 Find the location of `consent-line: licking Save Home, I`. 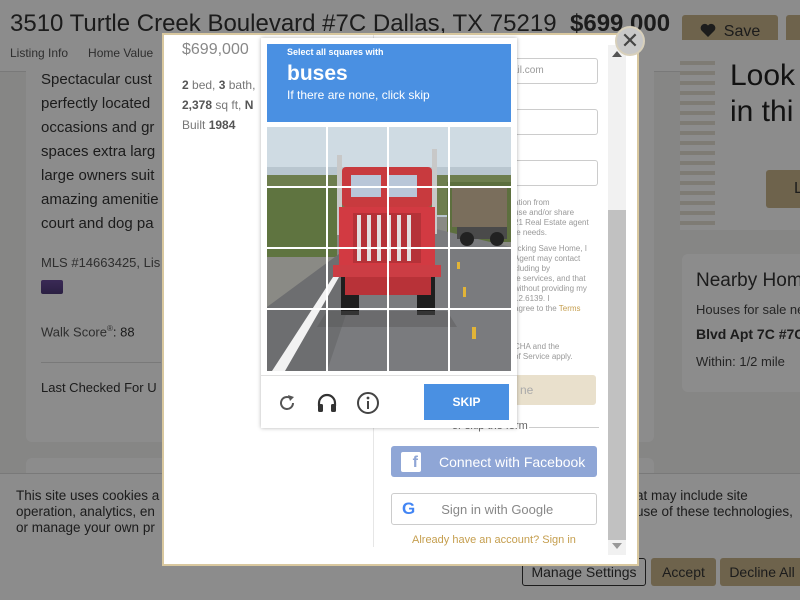

consent-line: licking Save Home, I is located at coordinates (550, 248).